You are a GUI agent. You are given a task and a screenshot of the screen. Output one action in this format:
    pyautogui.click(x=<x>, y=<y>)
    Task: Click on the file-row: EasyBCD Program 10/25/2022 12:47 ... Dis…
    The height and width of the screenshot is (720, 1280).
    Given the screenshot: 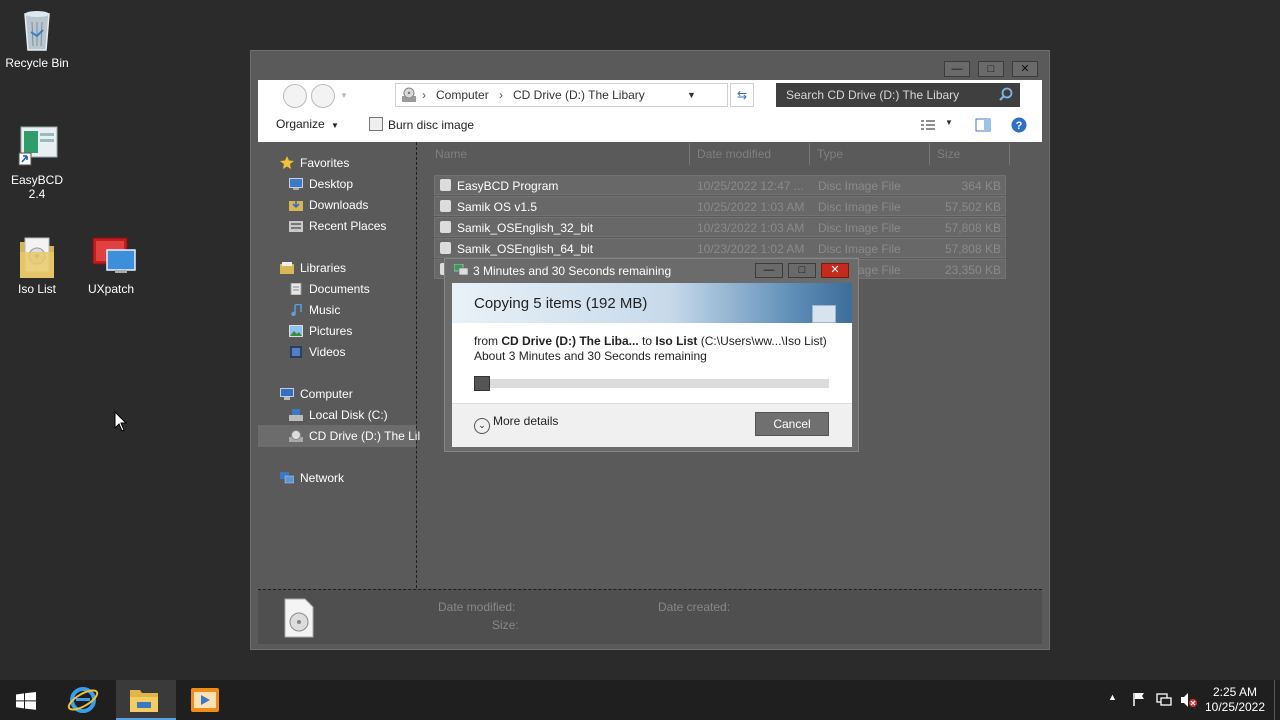 What is the action you would take?
    pyautogui.click(x=720, y=185)
    